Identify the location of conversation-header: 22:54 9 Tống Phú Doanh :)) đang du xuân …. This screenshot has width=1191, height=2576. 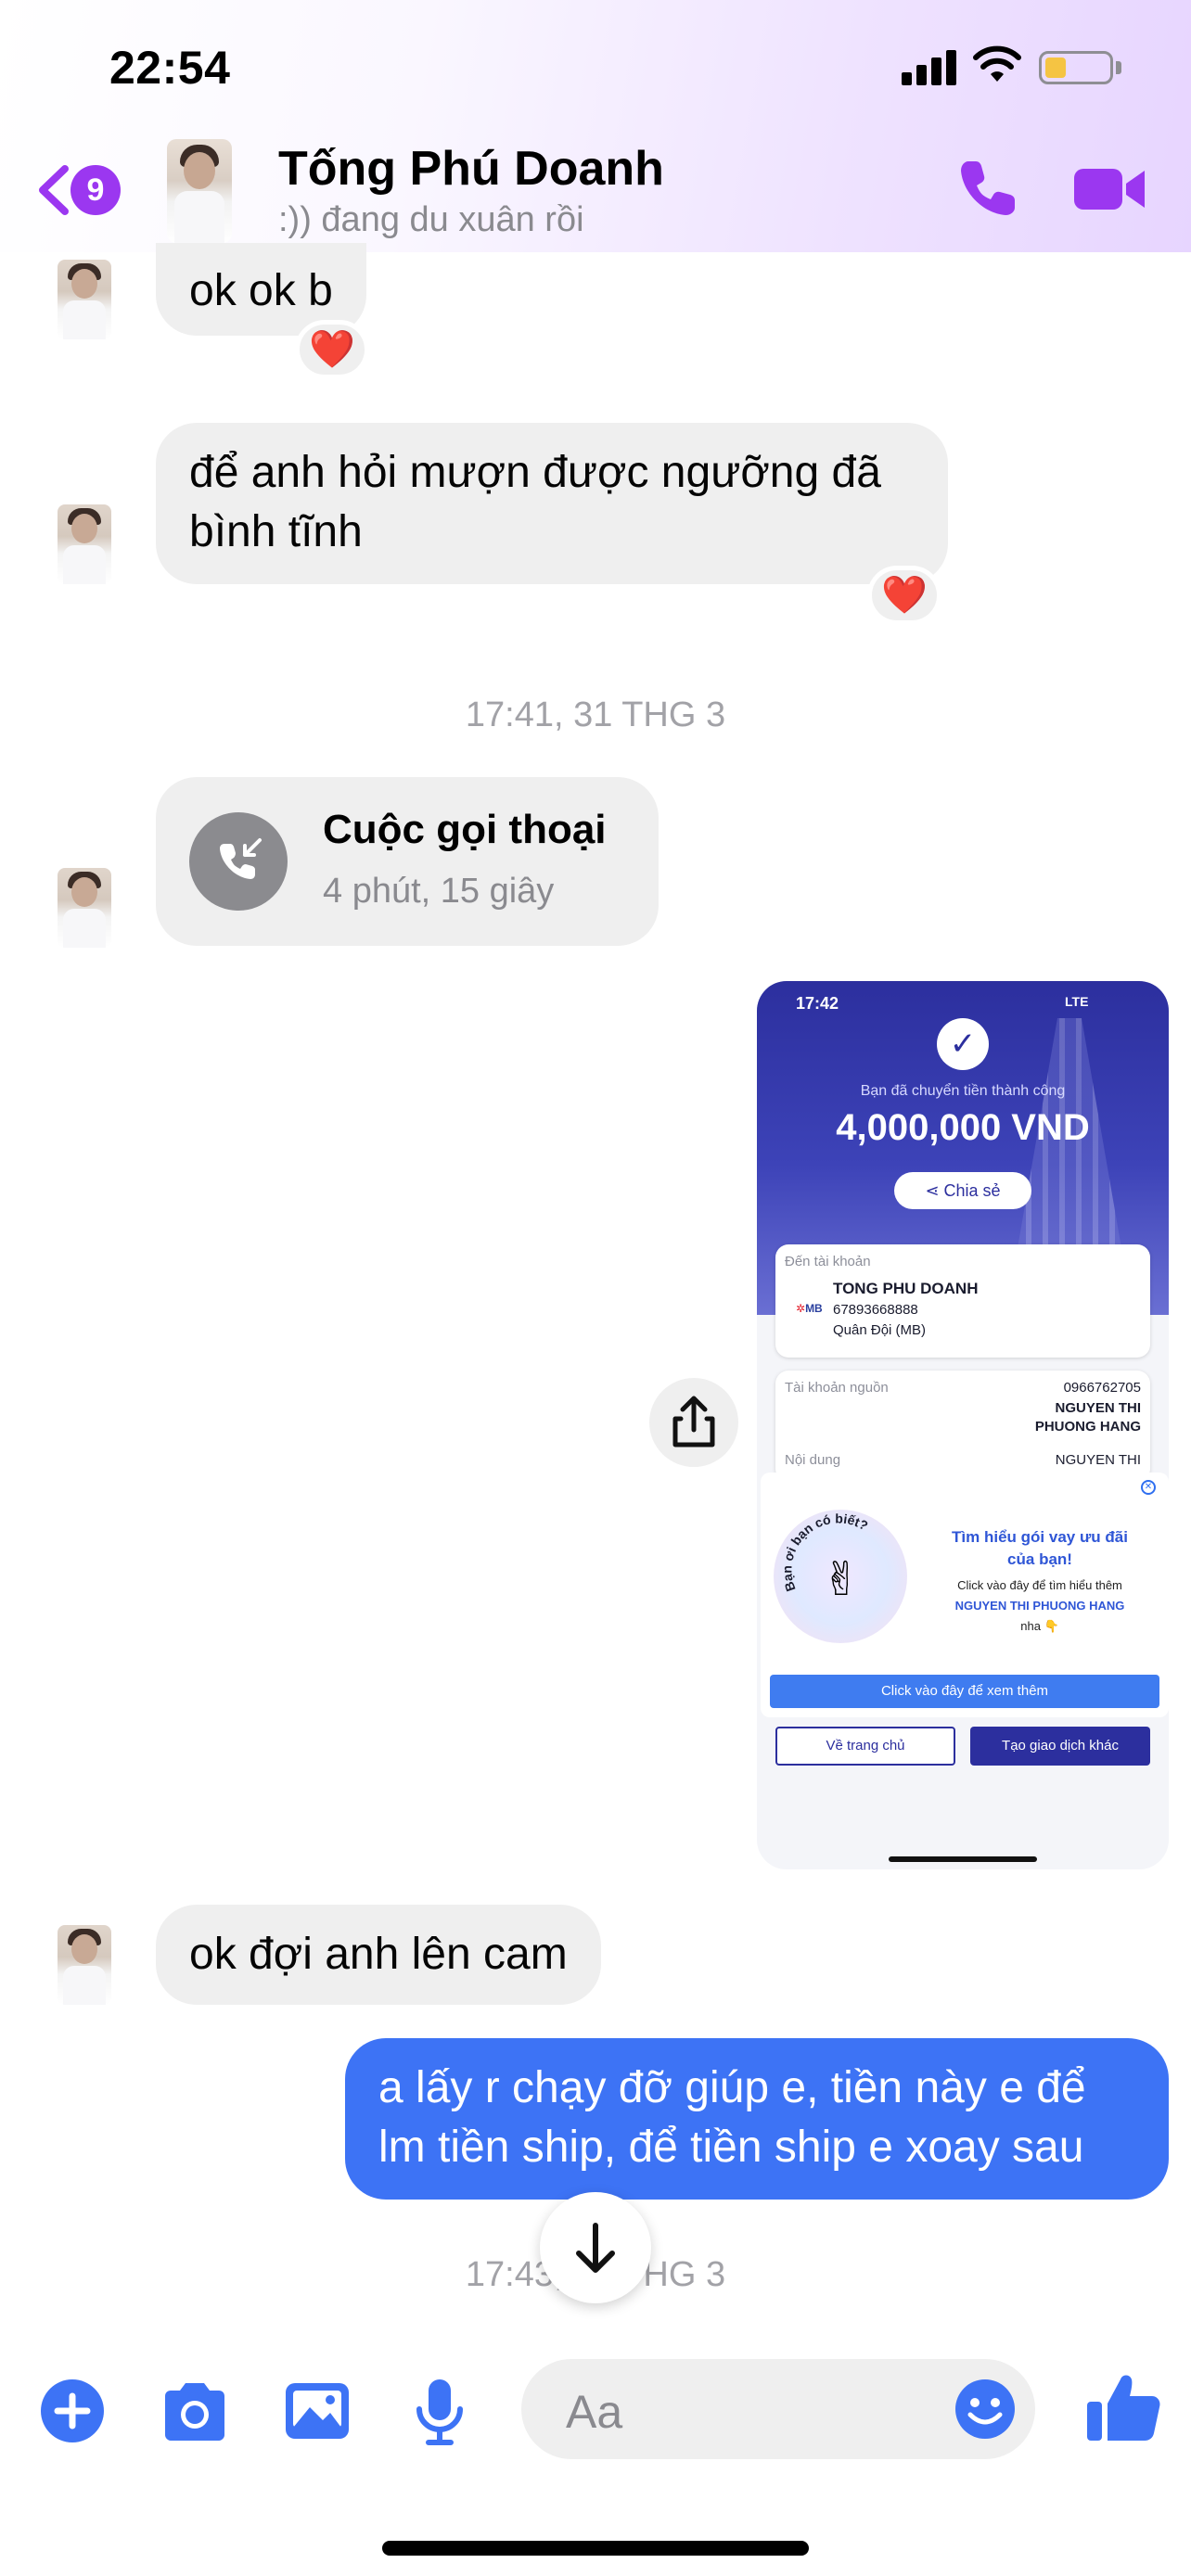
(595, 126).